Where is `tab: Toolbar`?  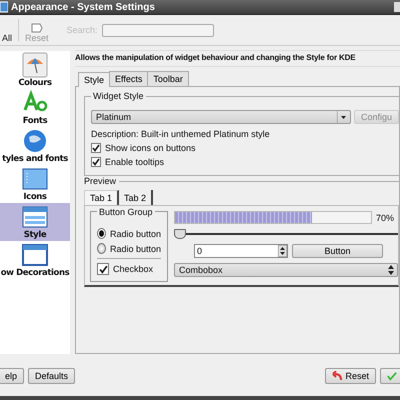
tab: Toolbar is located at coordinates (168, 78).